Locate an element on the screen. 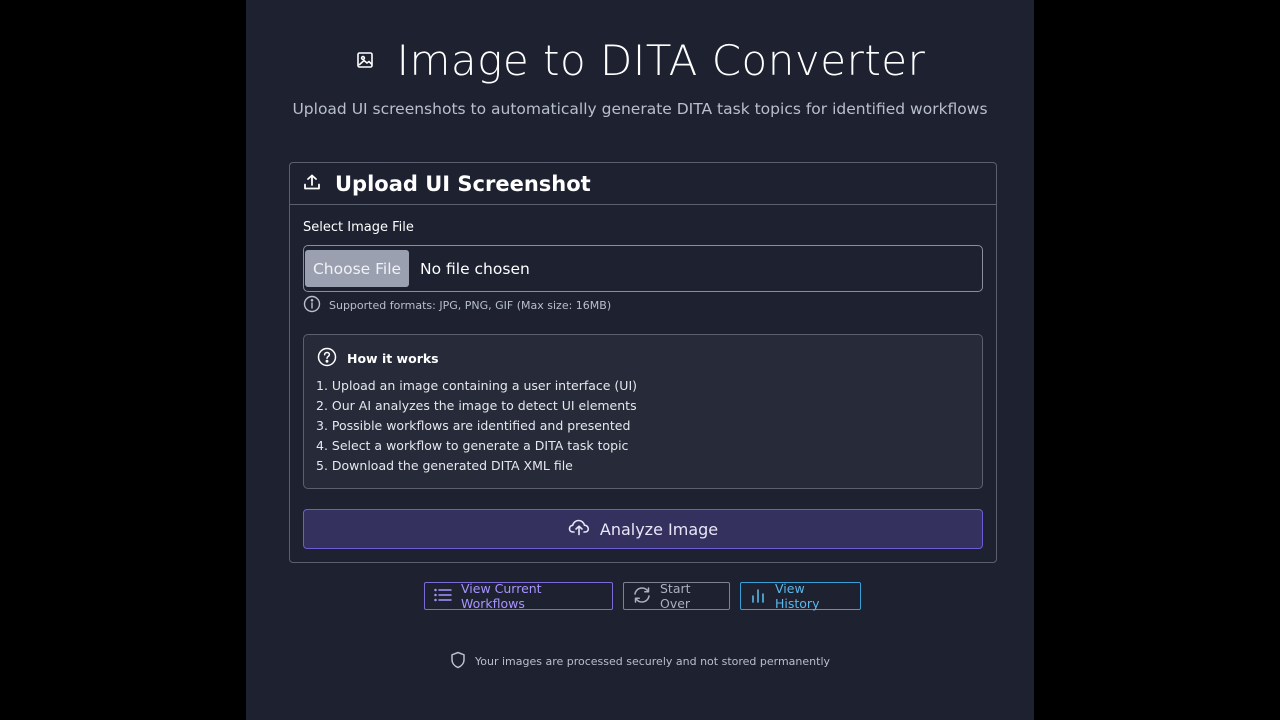  choose-file-label: Choose File is located at coordinates (357, 268).